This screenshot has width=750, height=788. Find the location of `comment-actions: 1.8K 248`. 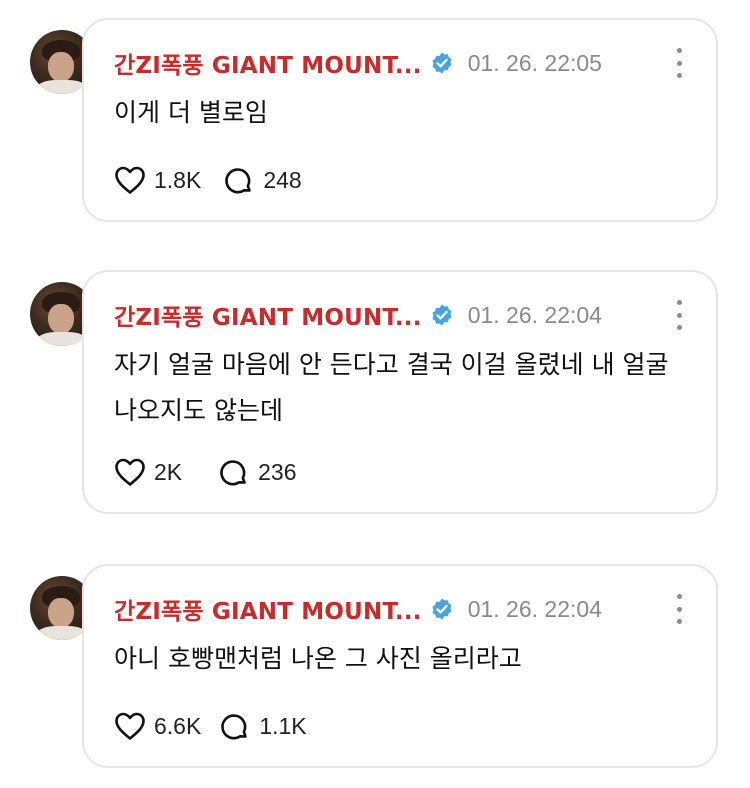

comment-actions: 1.8K 248 is located at coordinates (208, 180).